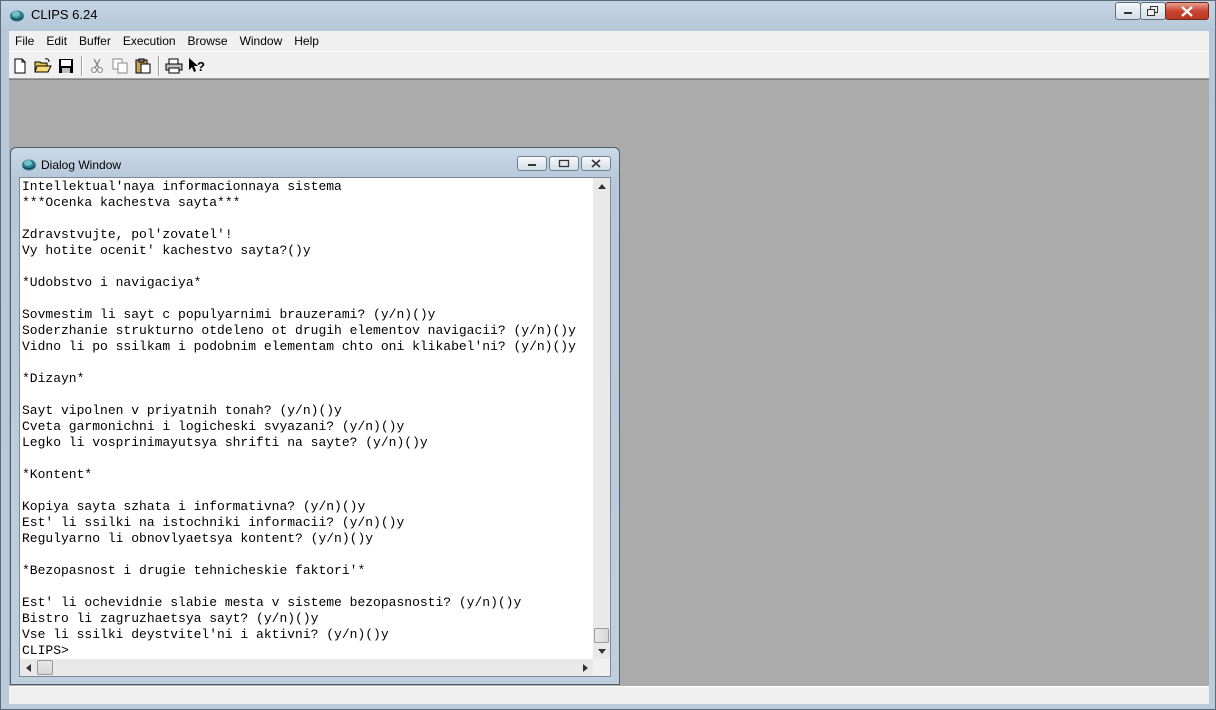 Image resolution: width=1216 pixels, height=710 pixels. What do you see at coordinates (166, 250) in the screenshot?
I see `dialog-text-line: Vy hotite ocenit' kachestvo sayta?()y` at bounding box center [166, 250].